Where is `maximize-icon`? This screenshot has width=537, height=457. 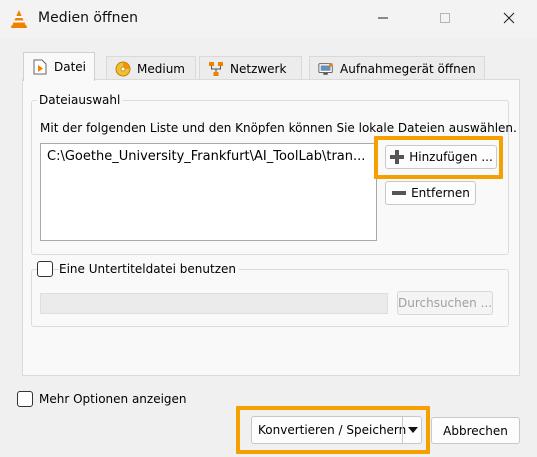 maximize-icon is located at coordinates (445, 18).